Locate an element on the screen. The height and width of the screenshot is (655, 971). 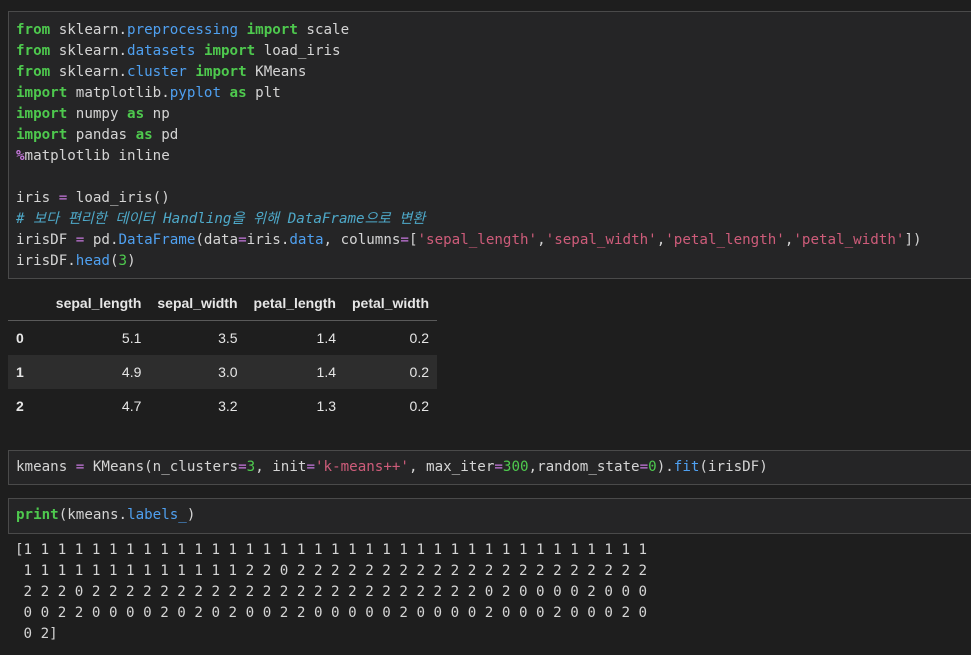
code-line: from sklearn.cluster import KMeans is located at coordinates (161, 72).